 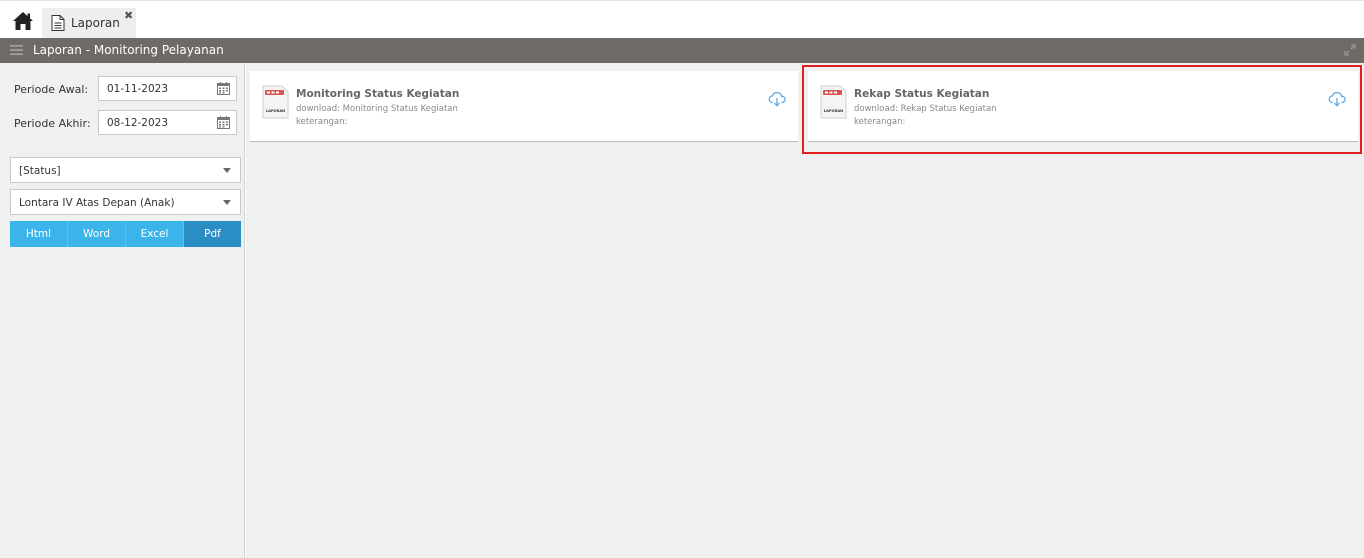 I want to click on format-button-group: Html Word Excel Pdf, so click(x=125, y=234).